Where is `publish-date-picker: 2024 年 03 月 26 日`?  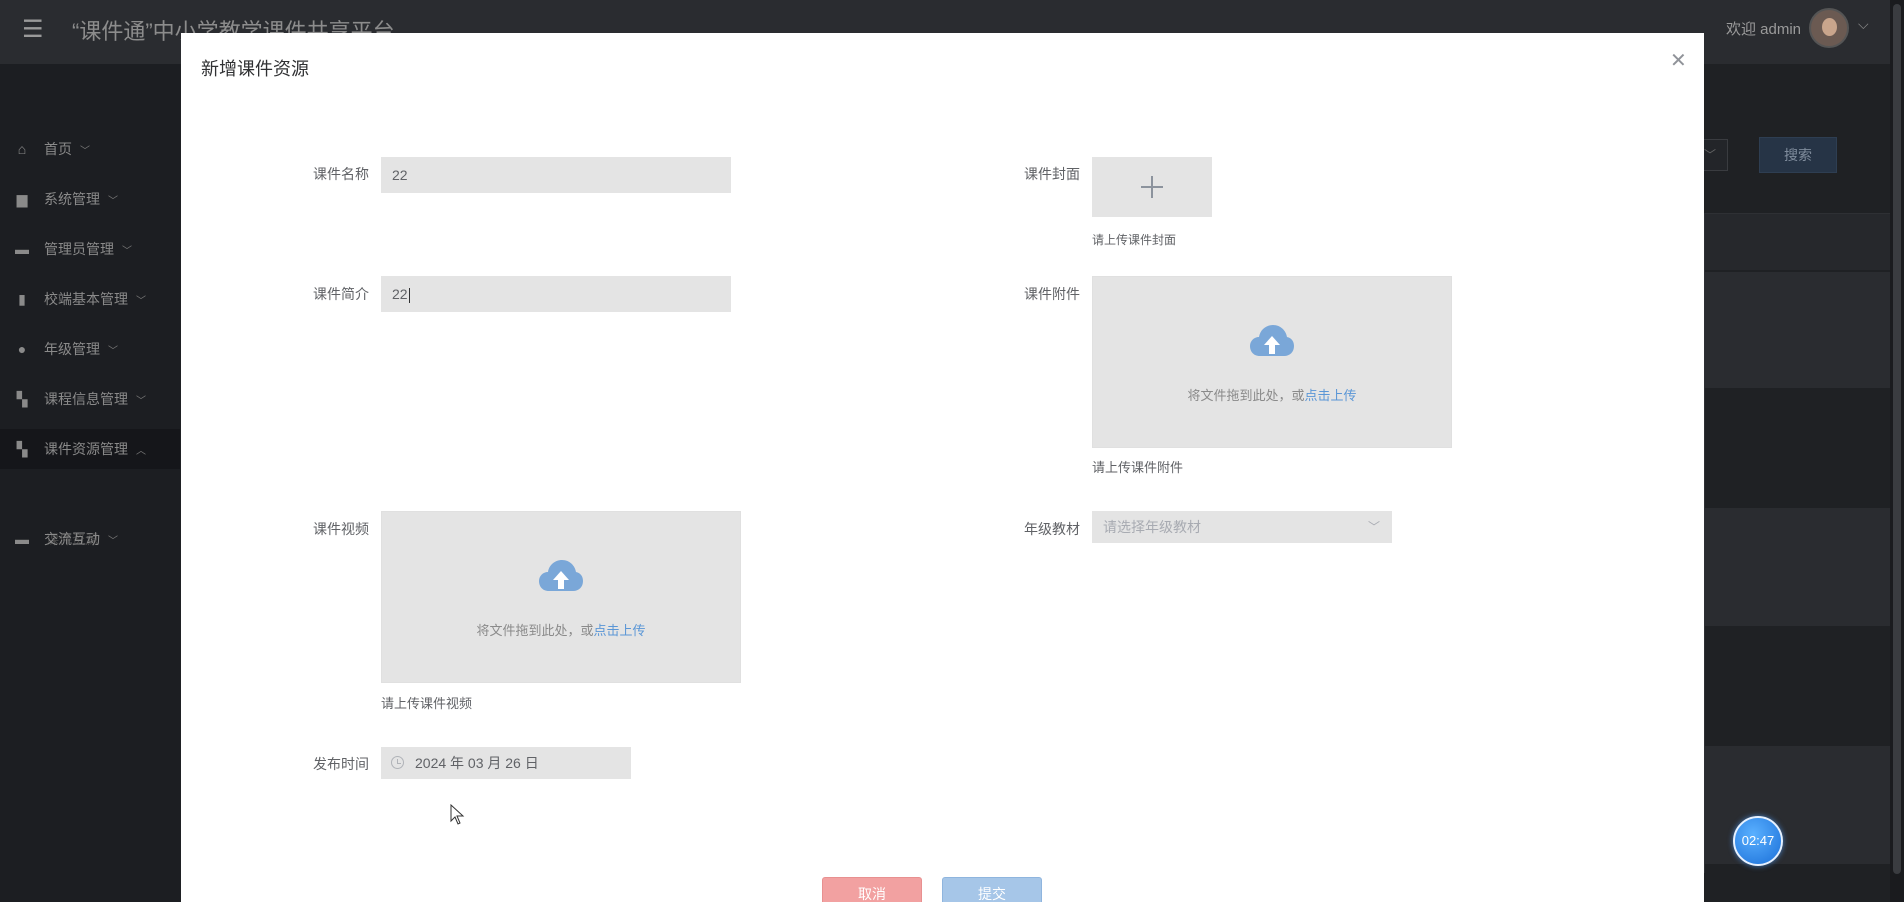 publish-date-picker: 2024 年 03 月 26 日 is located at coordinates (506, 763).